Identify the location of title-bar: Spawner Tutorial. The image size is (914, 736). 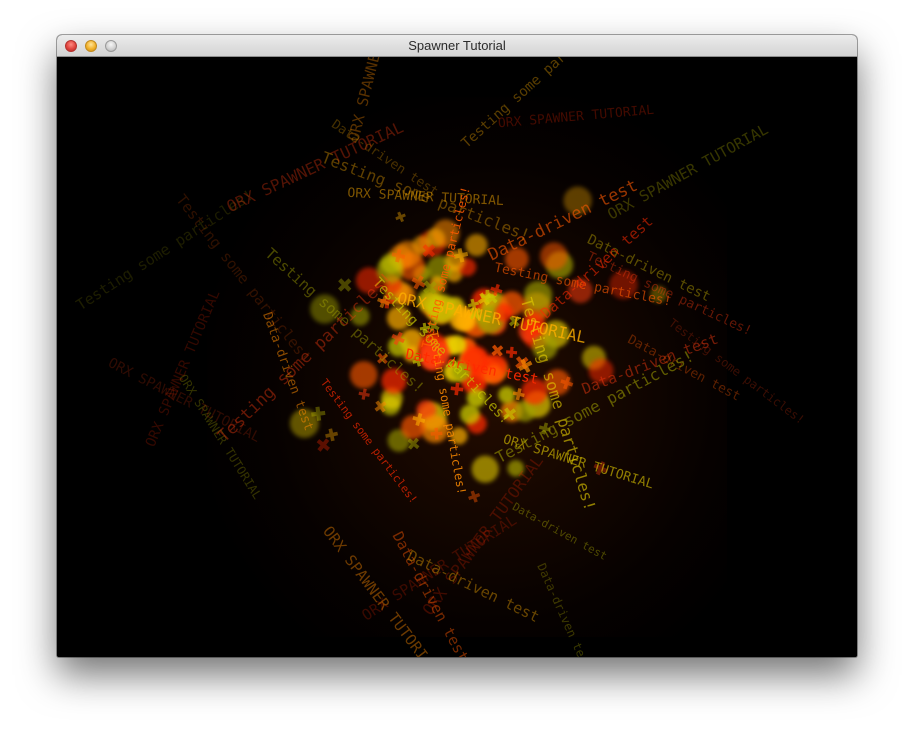
(457, 46).